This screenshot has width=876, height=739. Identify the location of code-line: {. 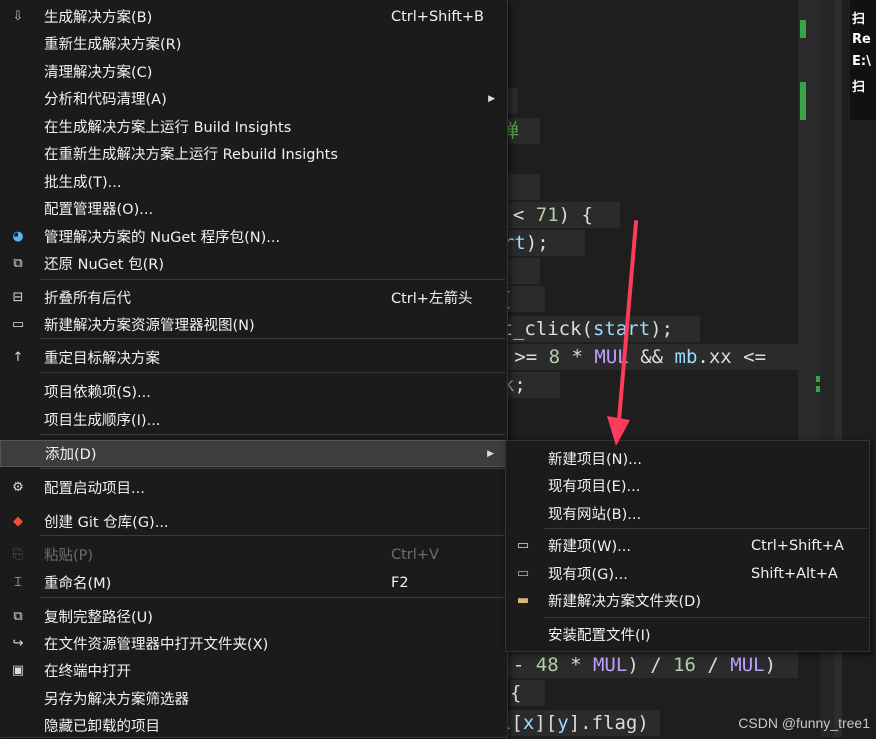
(527, 693).